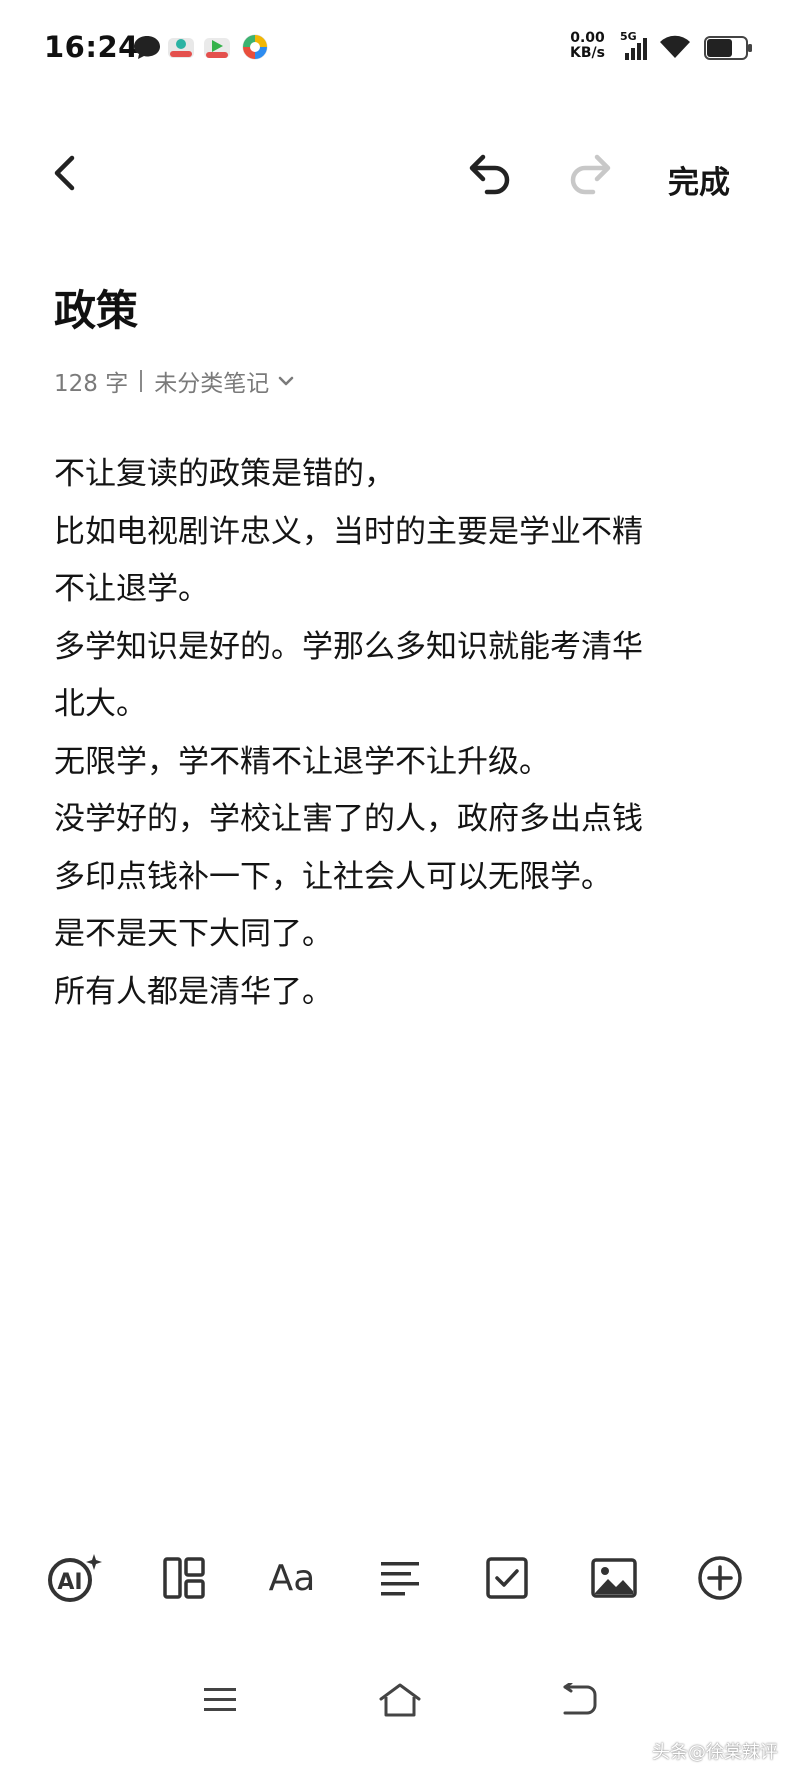 This screenshot has height=1778, width=800. I want to click on checklist-icon, so click(507, 1578).